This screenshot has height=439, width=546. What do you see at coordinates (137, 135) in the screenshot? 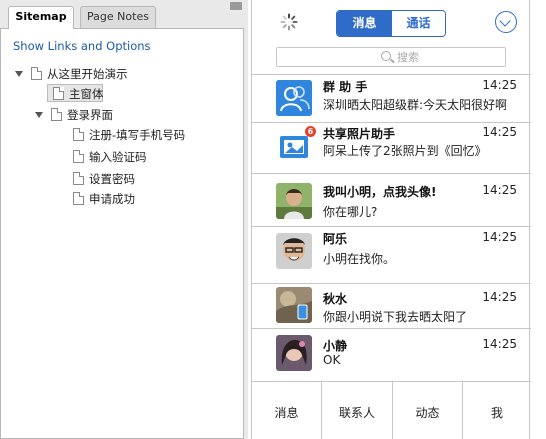
I see `tree-item-label: 注册-填写手机号码` at bounding box center [137, 135].